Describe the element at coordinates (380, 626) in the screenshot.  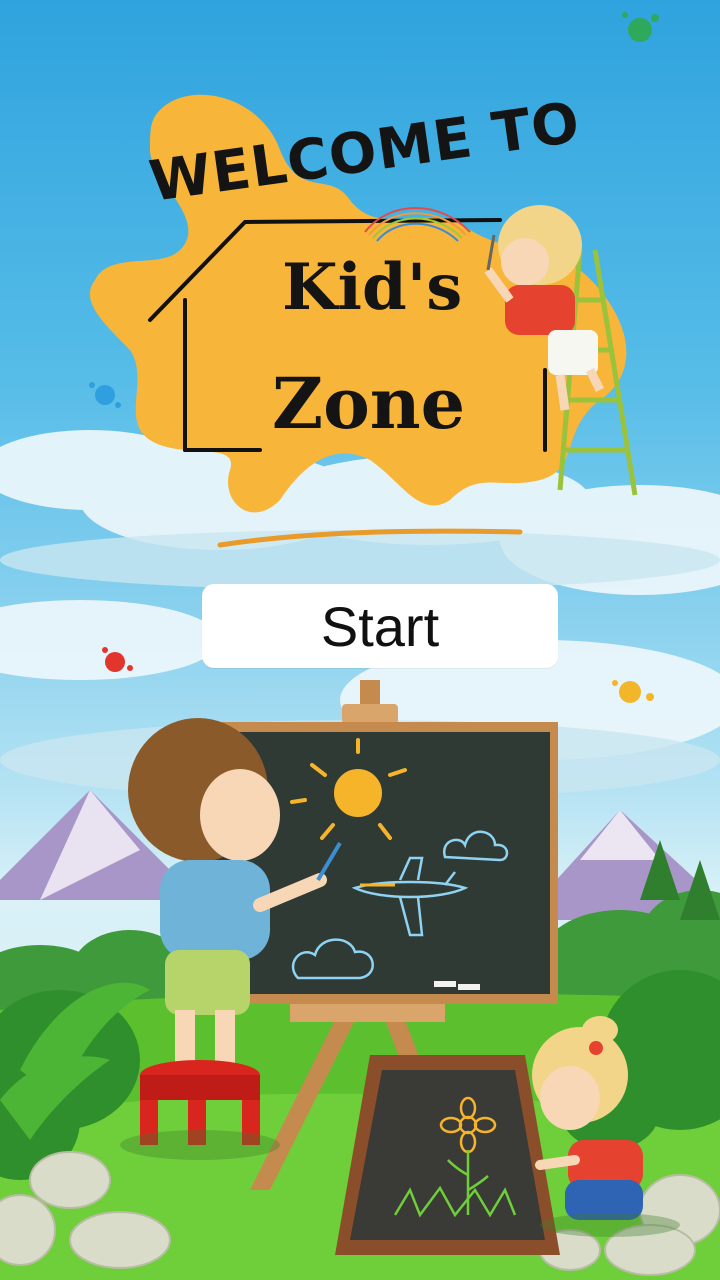
I see `start-button: Start` at that location.